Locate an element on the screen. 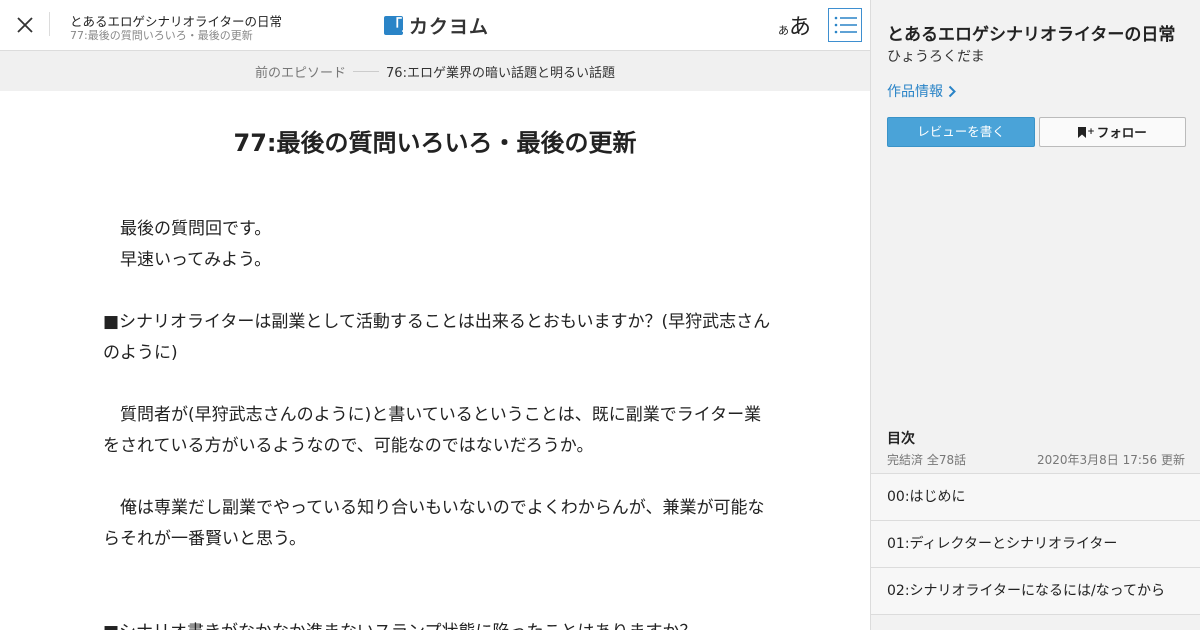 This screenshot has width=1200, height=630. header-divider is located at coordinates (49, 24).